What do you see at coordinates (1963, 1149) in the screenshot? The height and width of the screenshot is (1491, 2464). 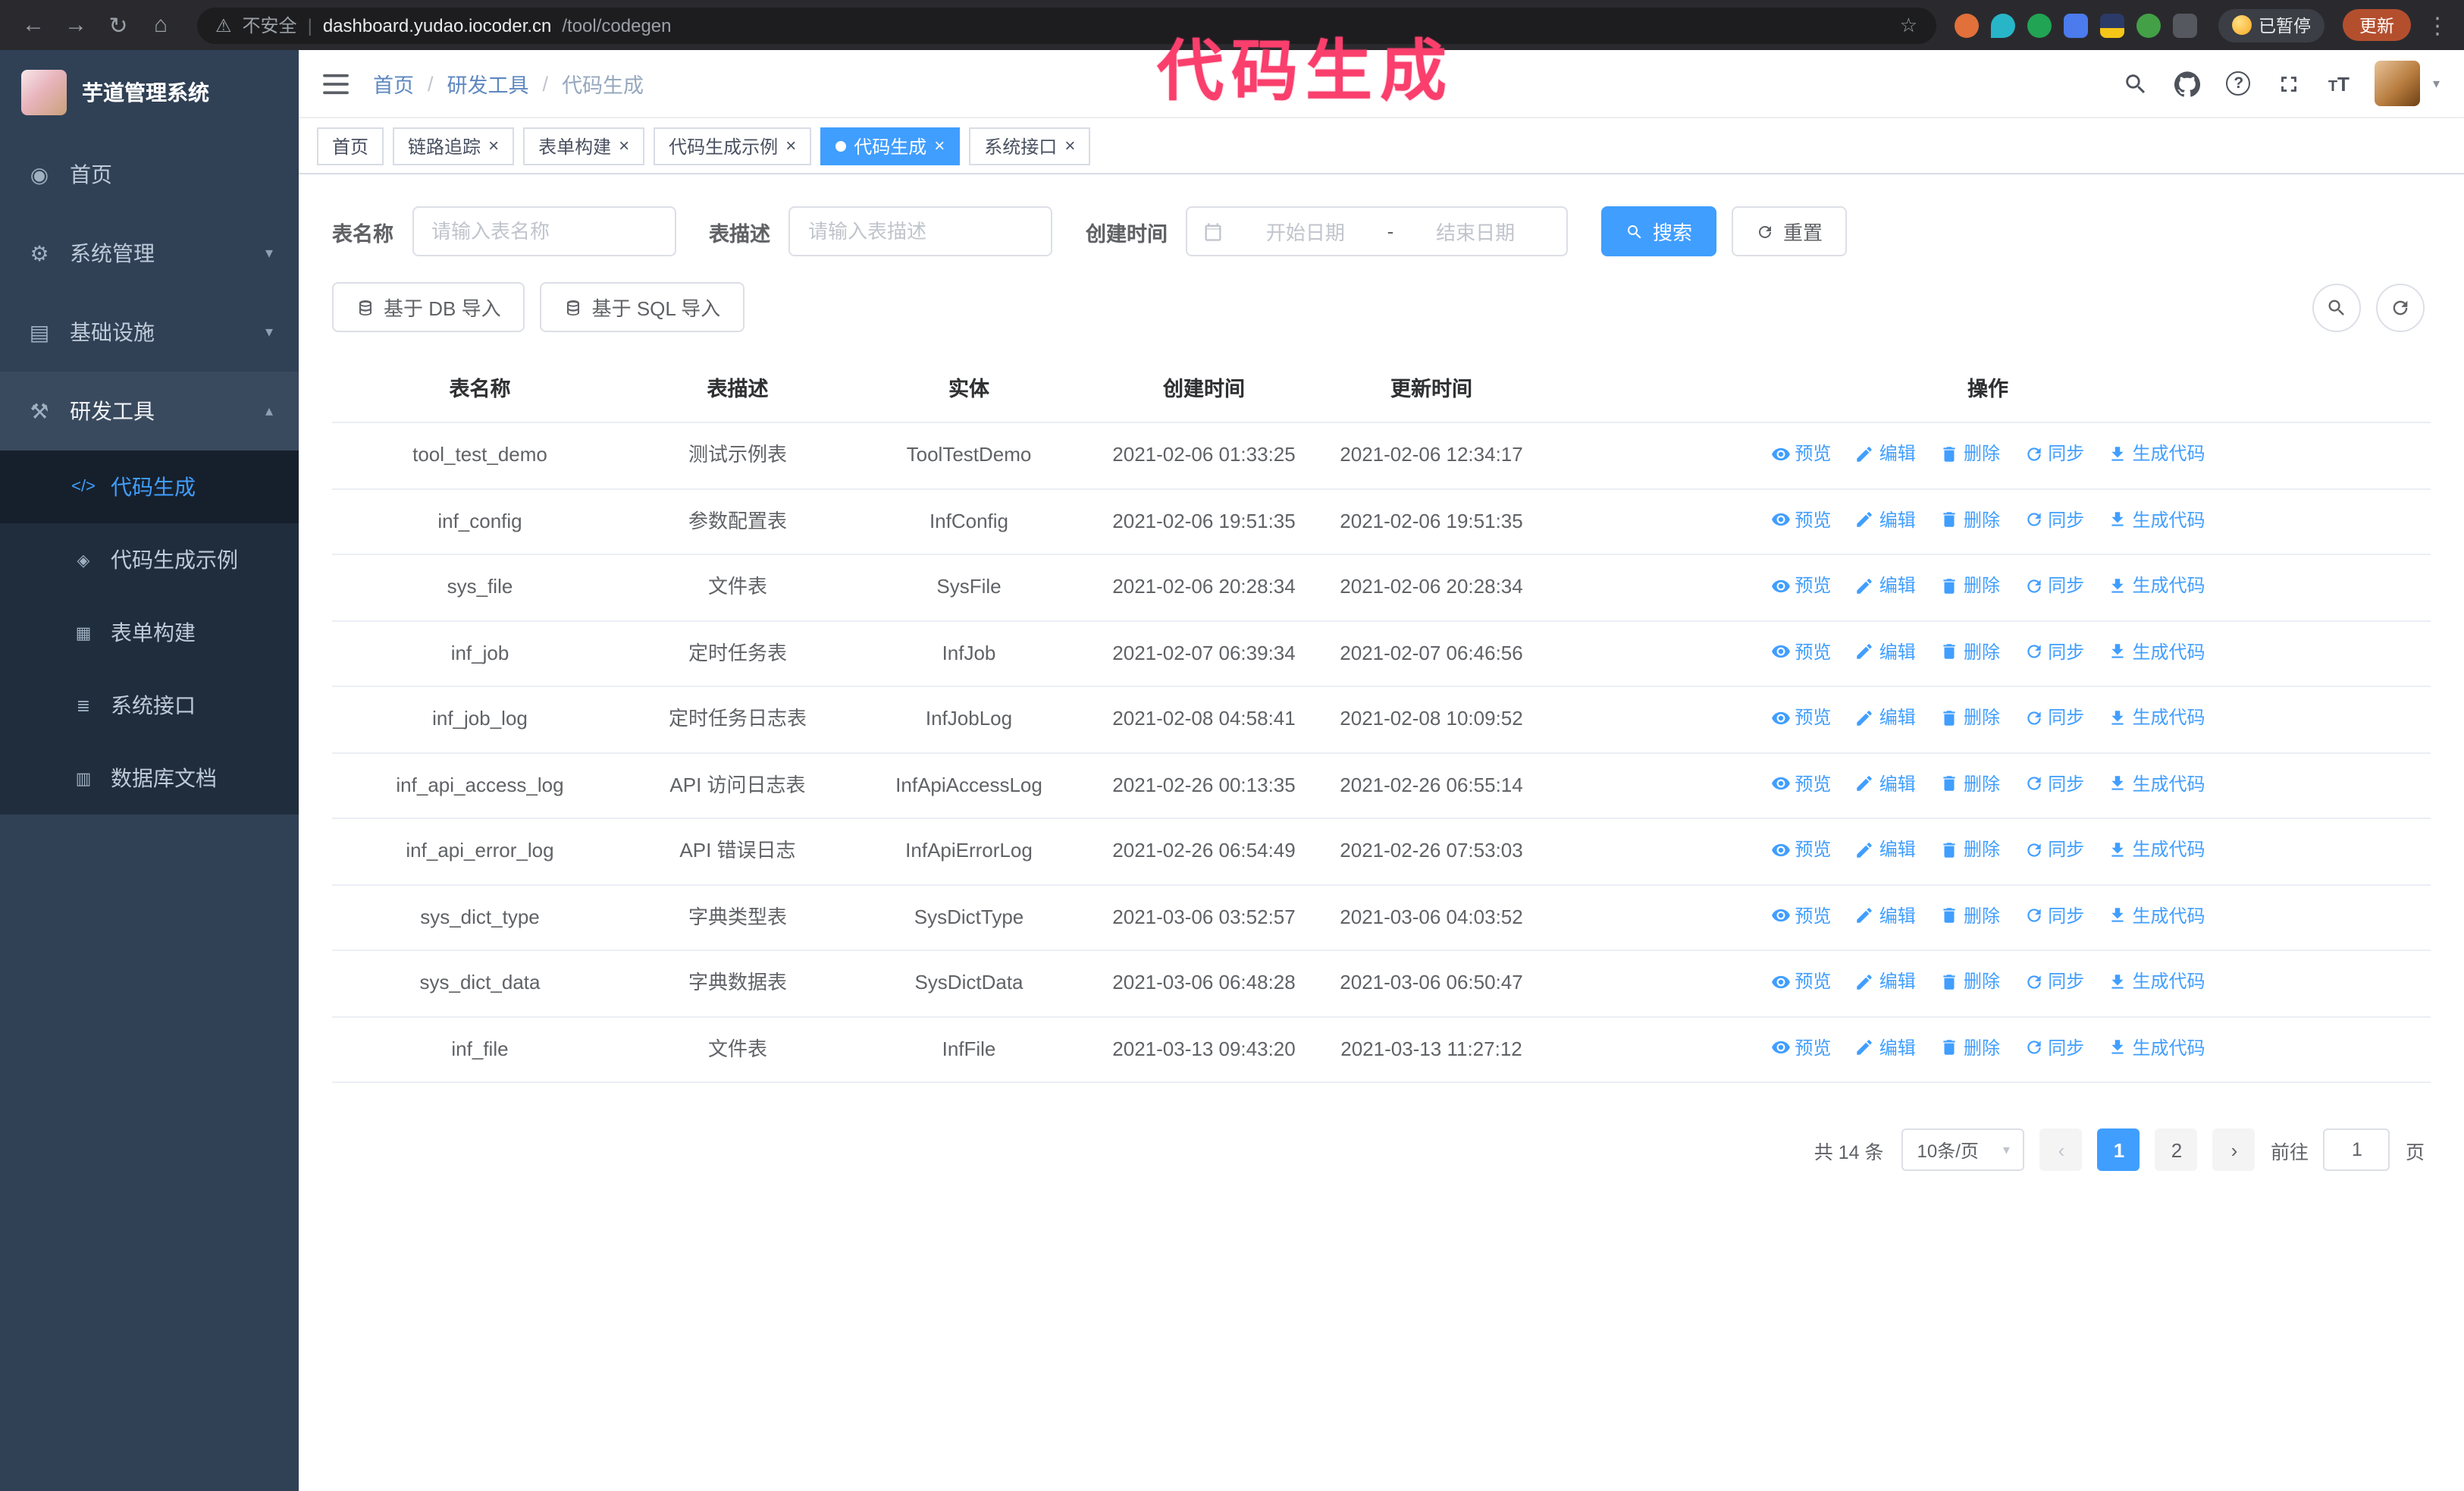 I see `page-size-select: 10条/页 ▾` at bounding box center [1963, 1149].